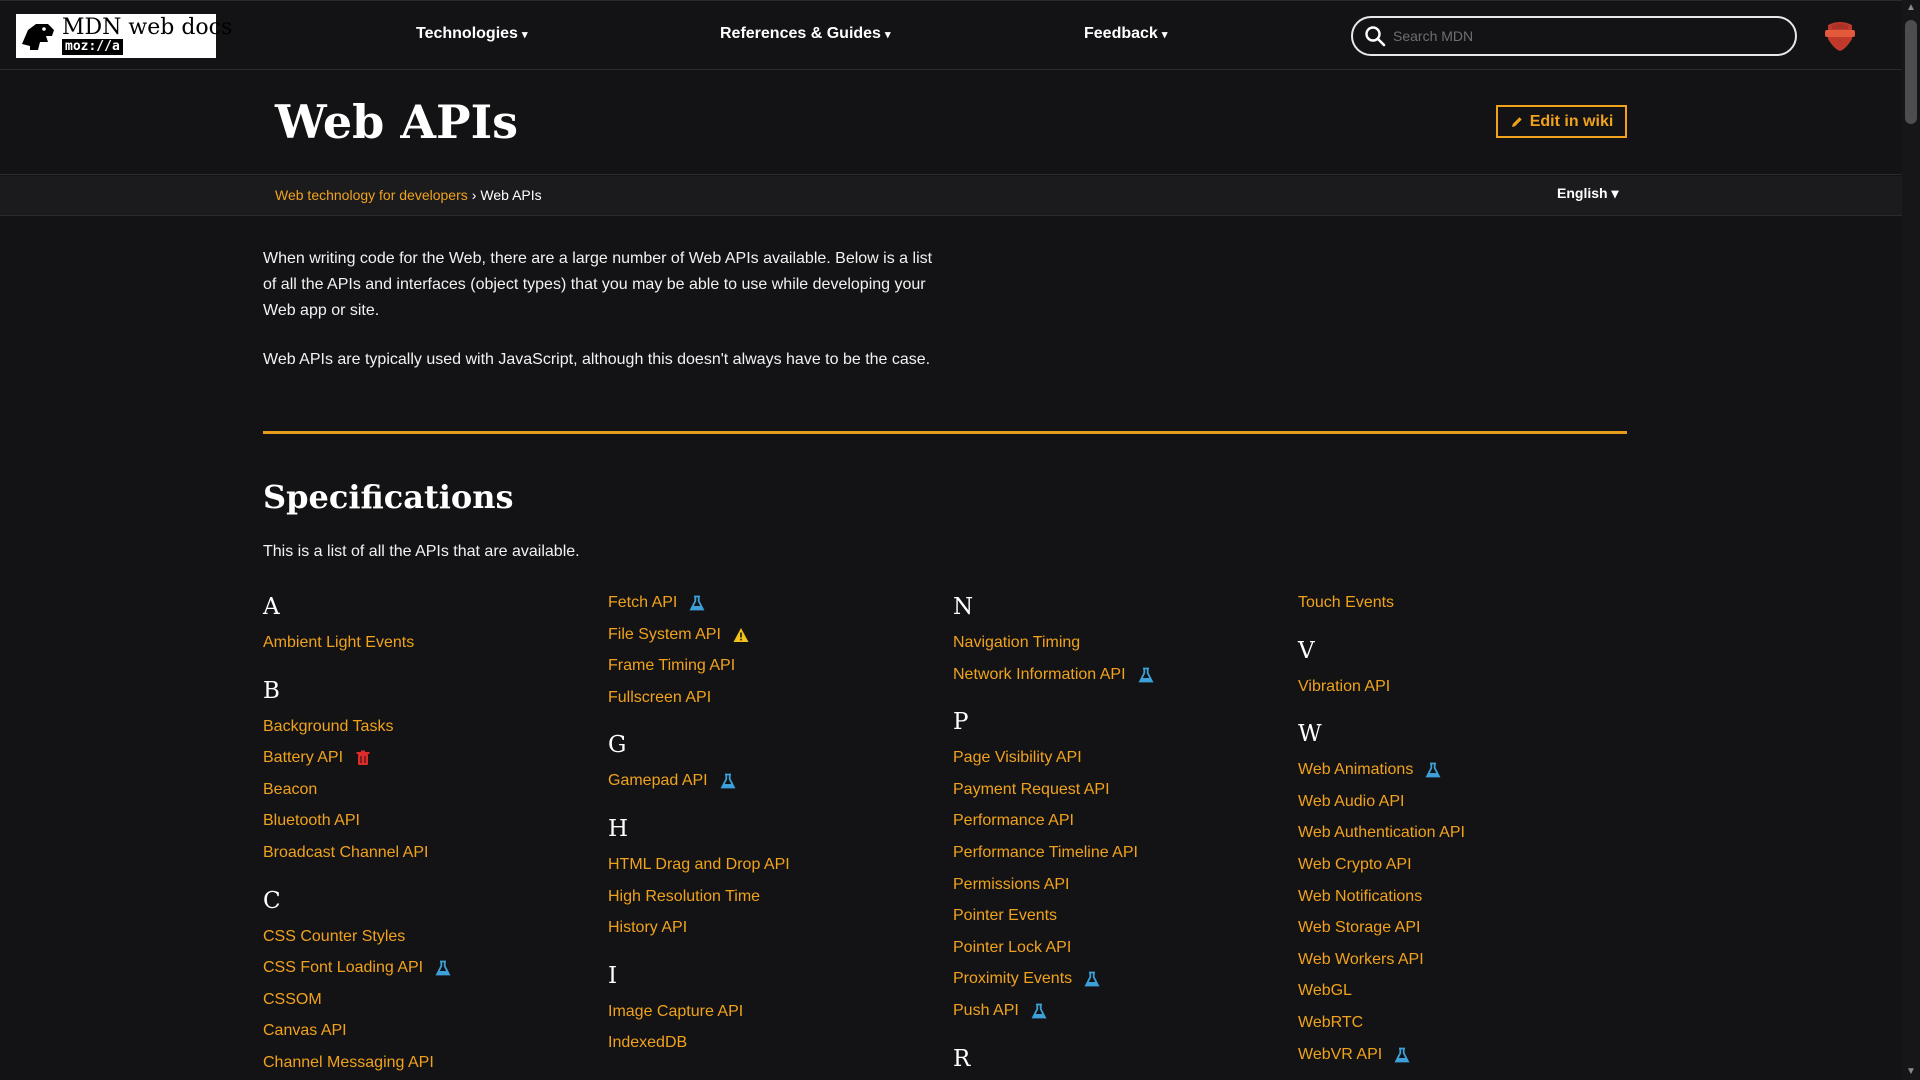  Describe the element at coordinates (1016, 643) in the screenshot. I see `api-link: Navigation Timing` at that location.